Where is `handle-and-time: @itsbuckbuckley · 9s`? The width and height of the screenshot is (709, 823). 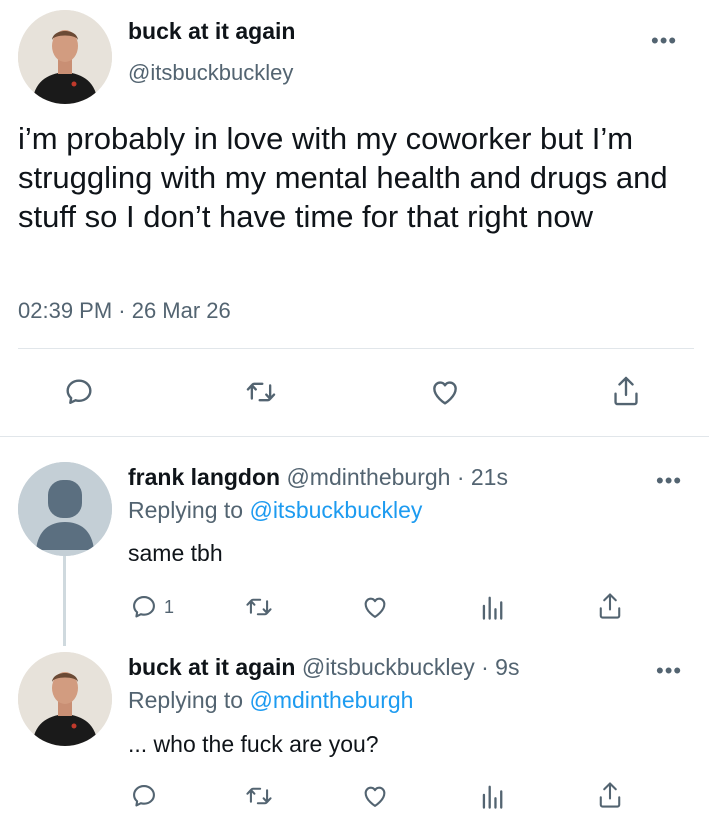
handle-and-time: @itsbuckbuckley · 9s is located at coordinates (407, 667).